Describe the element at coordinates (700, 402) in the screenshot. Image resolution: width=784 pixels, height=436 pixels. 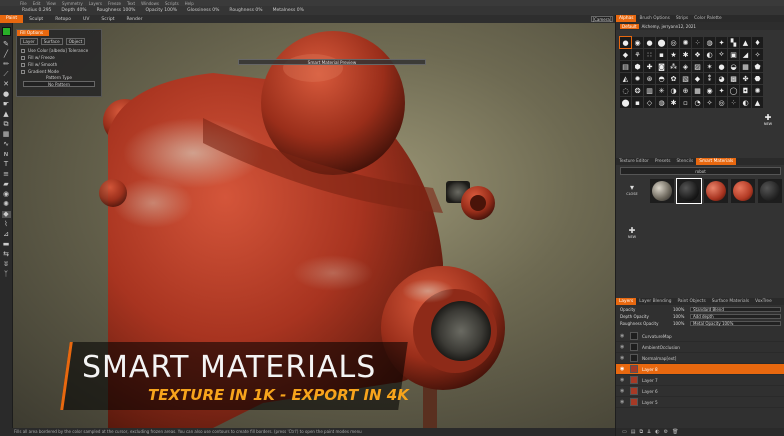
I see `layer-row: ◉ Layer 5` at that location.